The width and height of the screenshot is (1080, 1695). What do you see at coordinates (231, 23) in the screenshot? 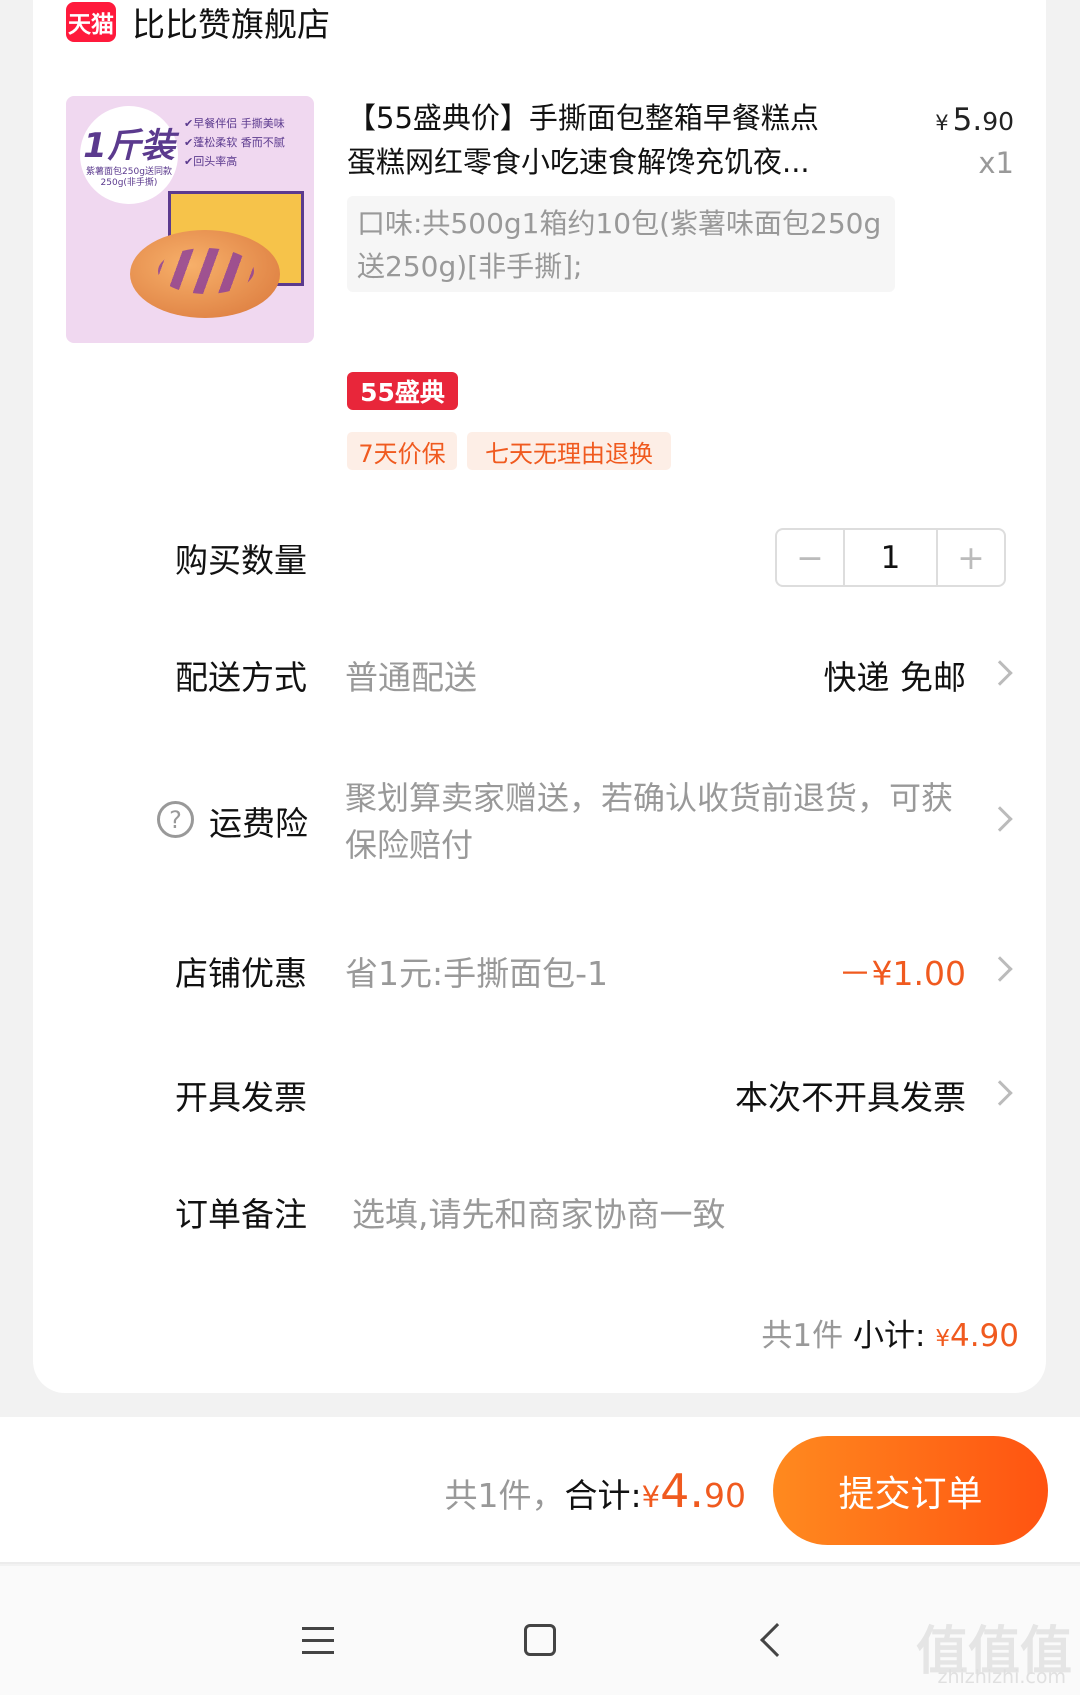
I see `shop-name: 比比赞旗舰店` at bounding box center [231, 23].